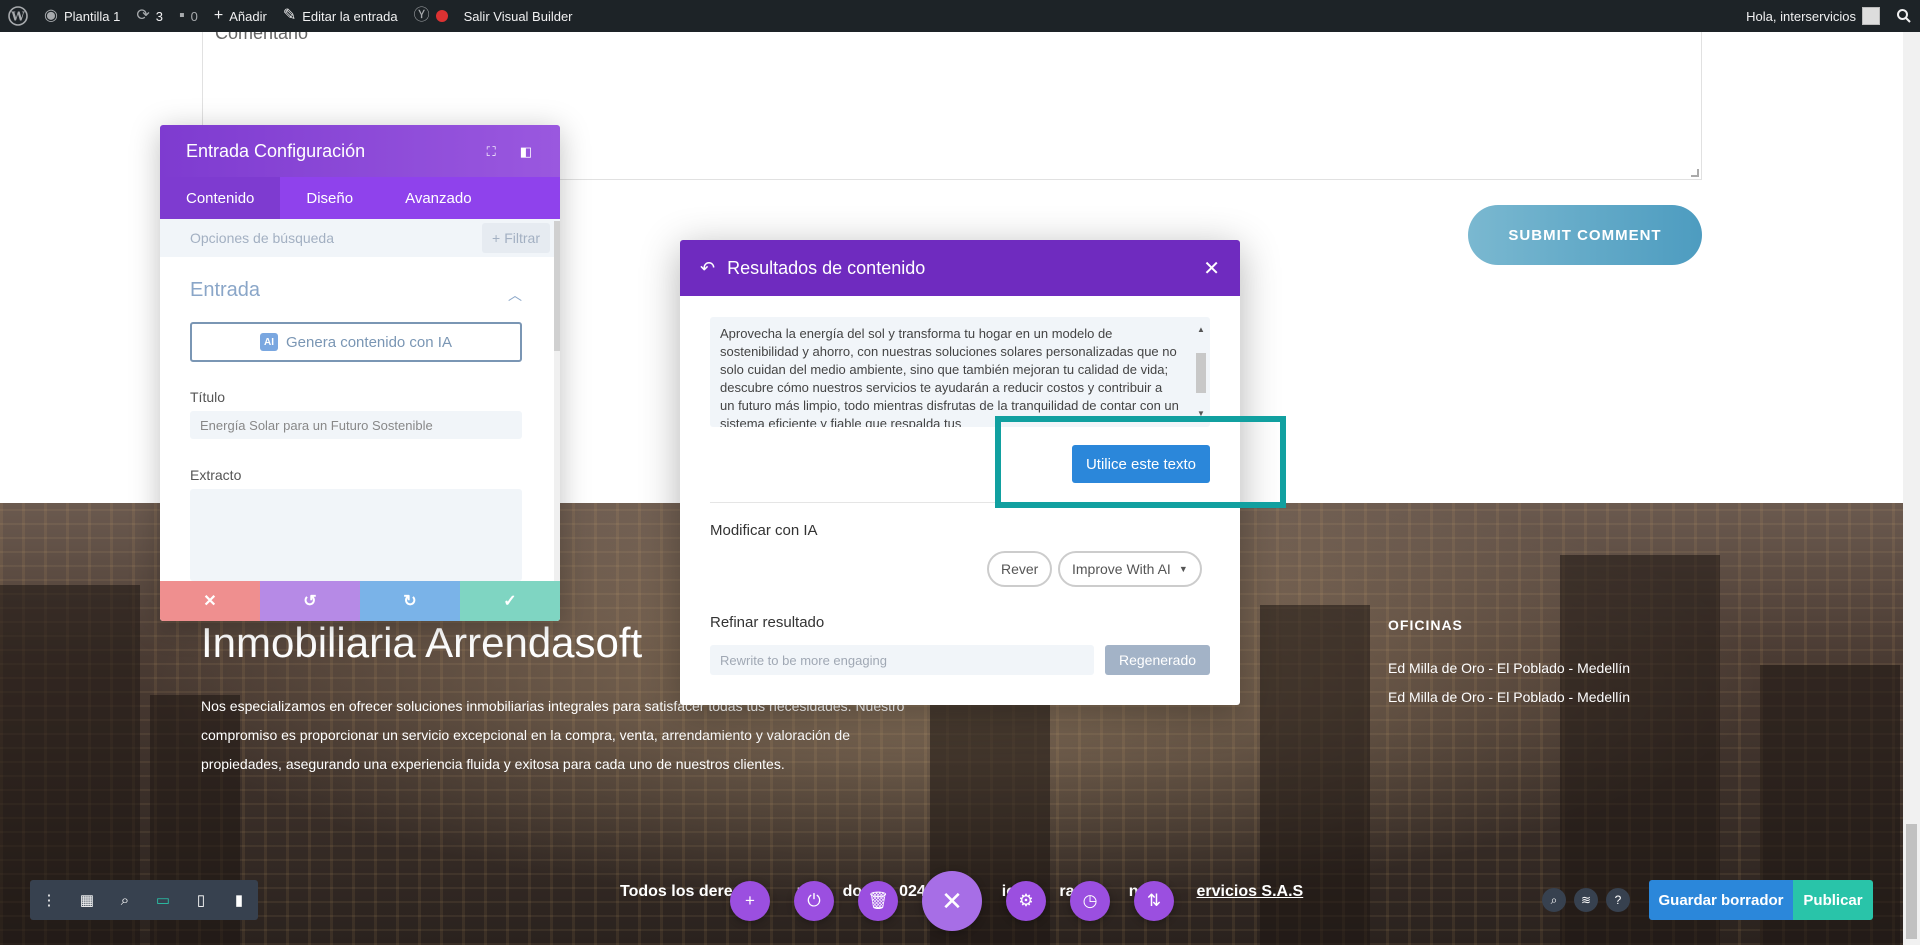  I want to click on power-icon: ⏻, so click(814, 900).